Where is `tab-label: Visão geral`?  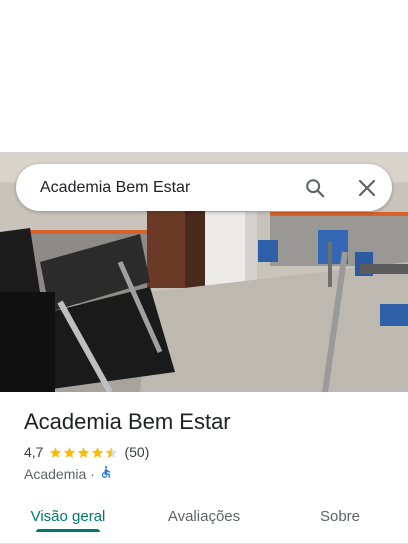 tab-label: Visão geral is located at coordinates (68, 516).